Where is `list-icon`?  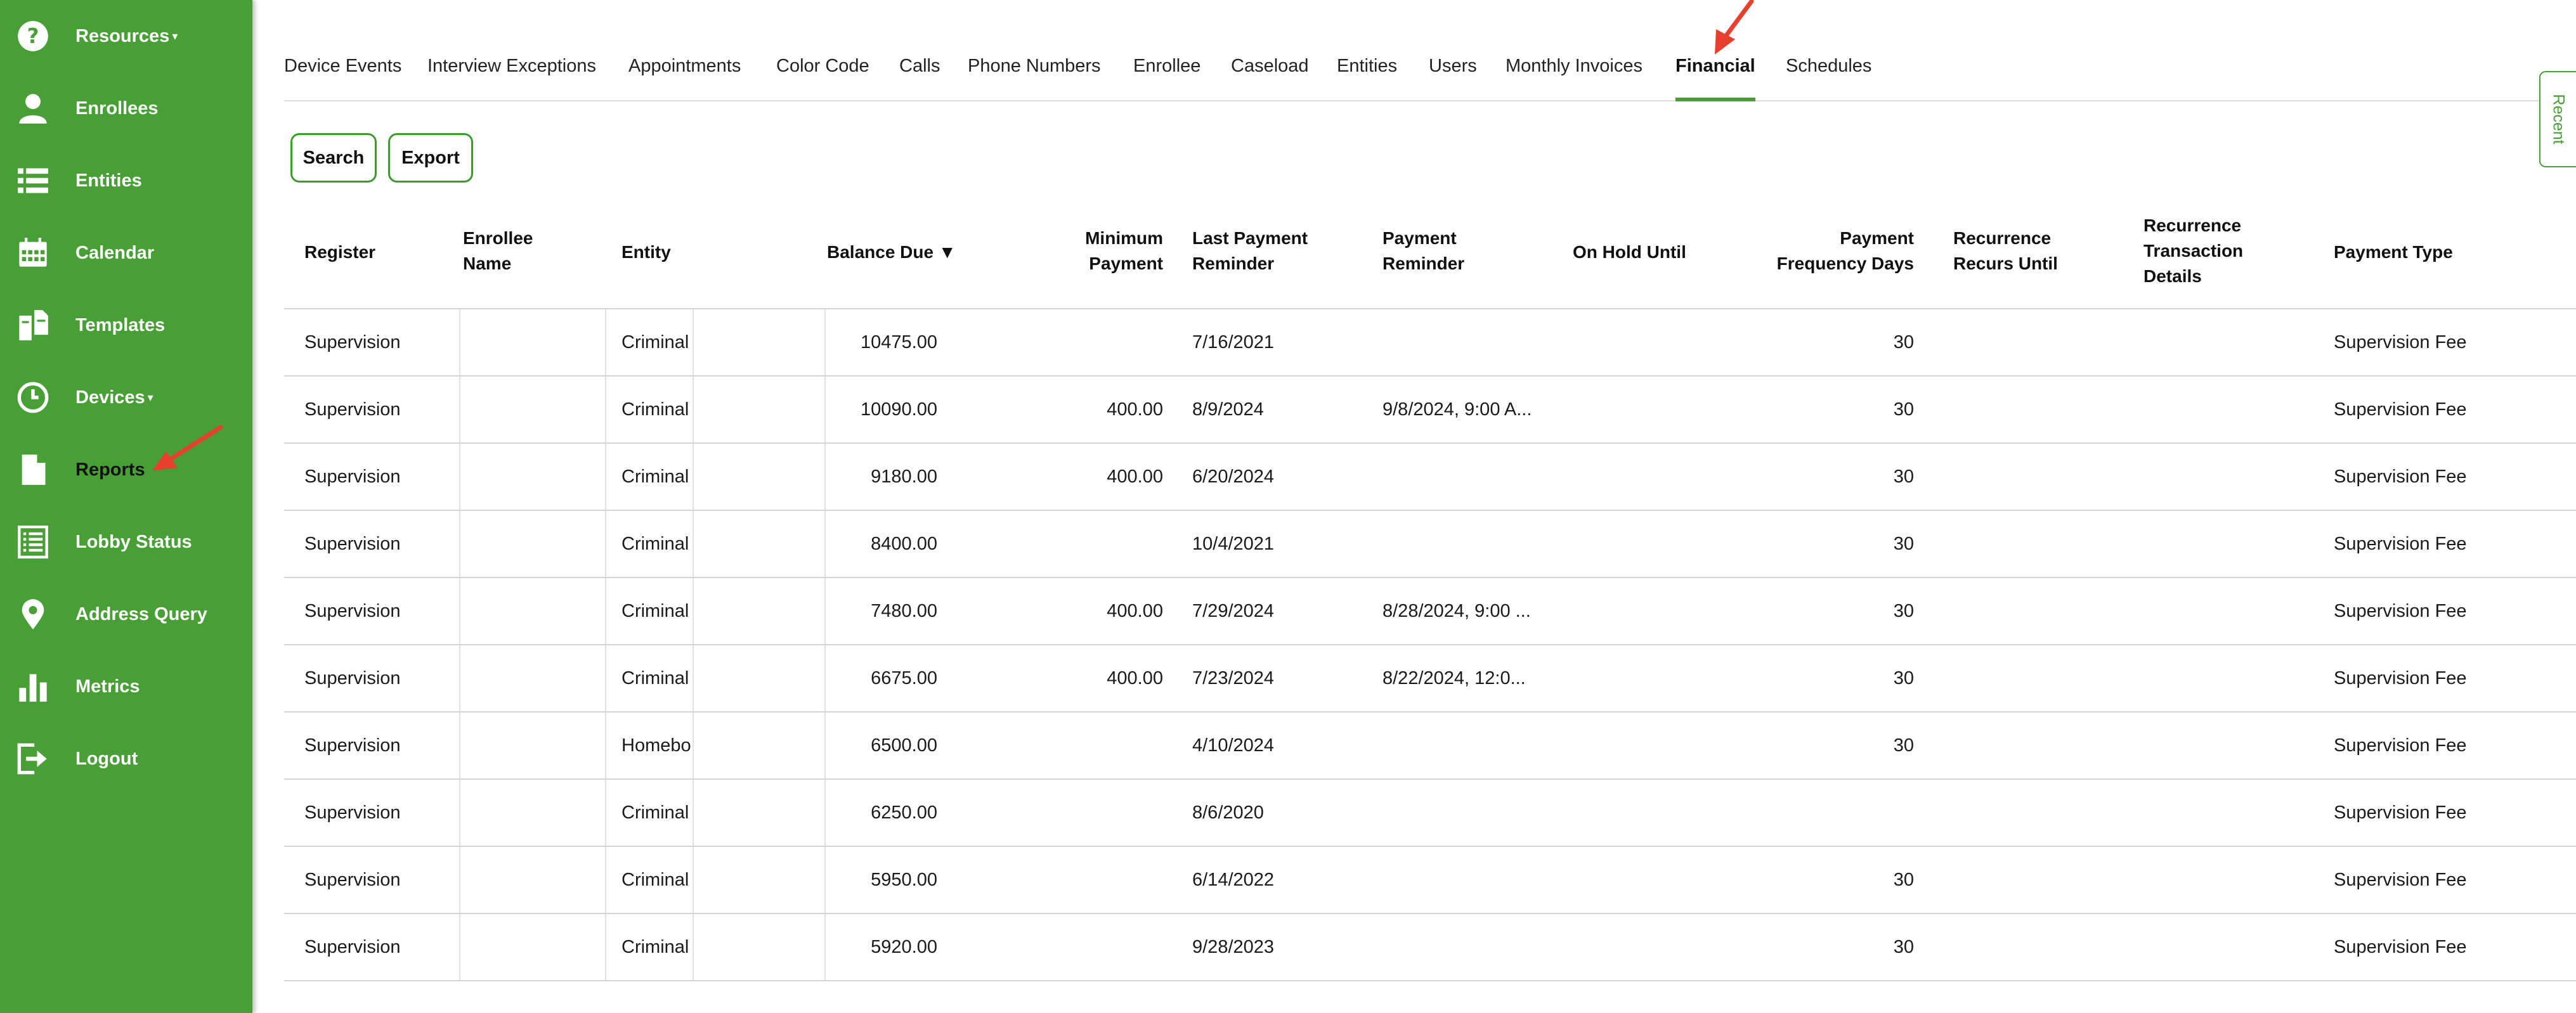 list-icon is located at coordinates (33, 180).